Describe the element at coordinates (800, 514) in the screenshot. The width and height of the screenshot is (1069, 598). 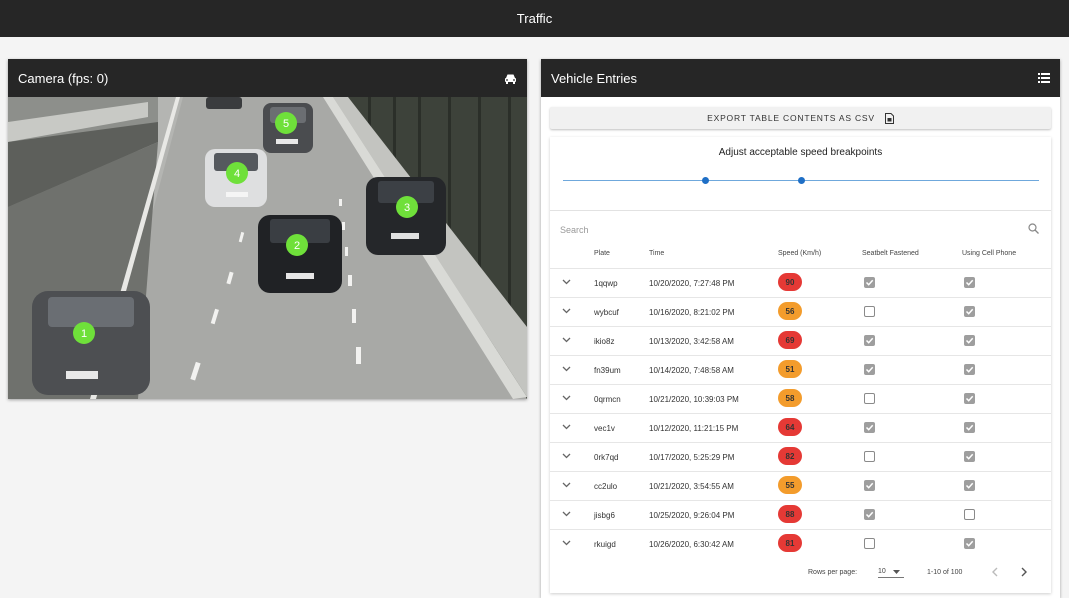
I see `table-row: jisbg6 10/25/2020, 9:26:04 PM 88` at that location.